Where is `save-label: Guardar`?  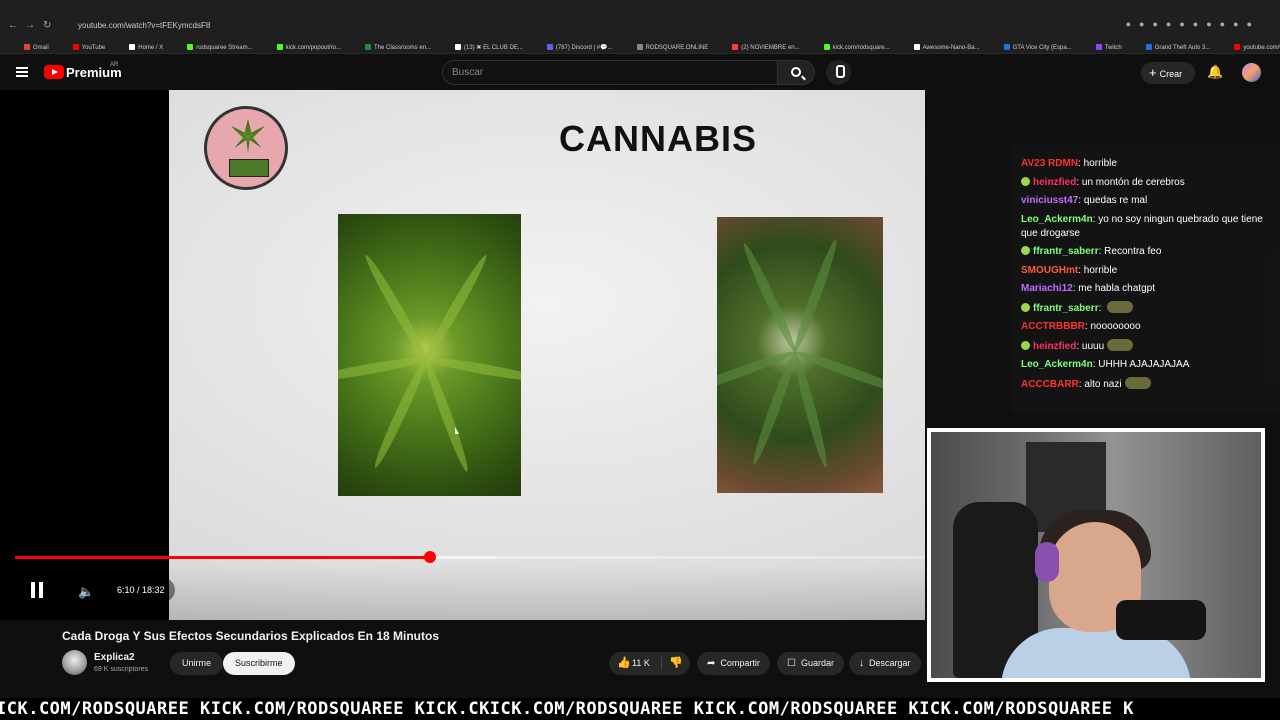 save-label: Guardar is located at coordinates (817, 663).